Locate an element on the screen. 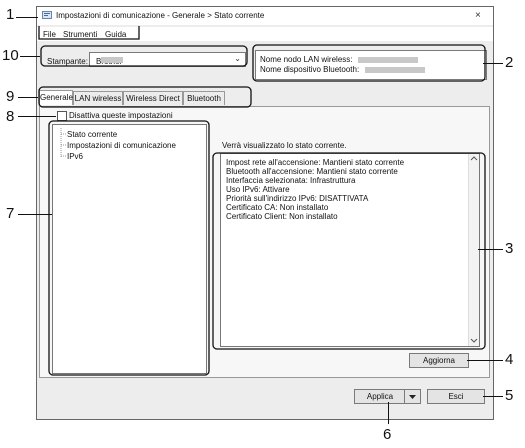 The width and height of the screenshot is (525, 448). callout-6: 6 is located at coordinates (387, 434).